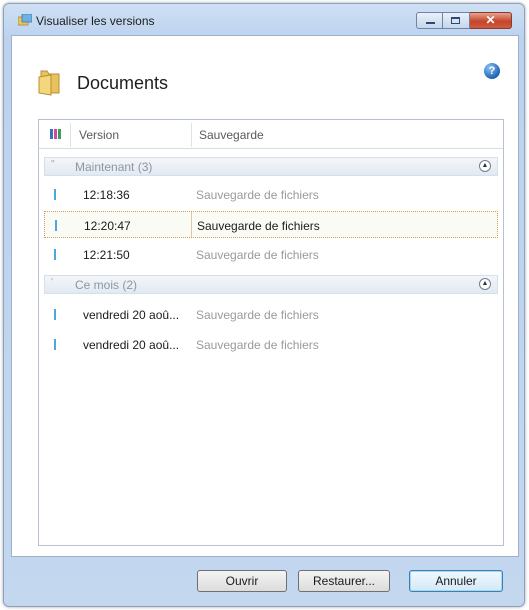 This screenshot has width=529, height=610. I want to click on versions-app-icon, so click(25, 20).